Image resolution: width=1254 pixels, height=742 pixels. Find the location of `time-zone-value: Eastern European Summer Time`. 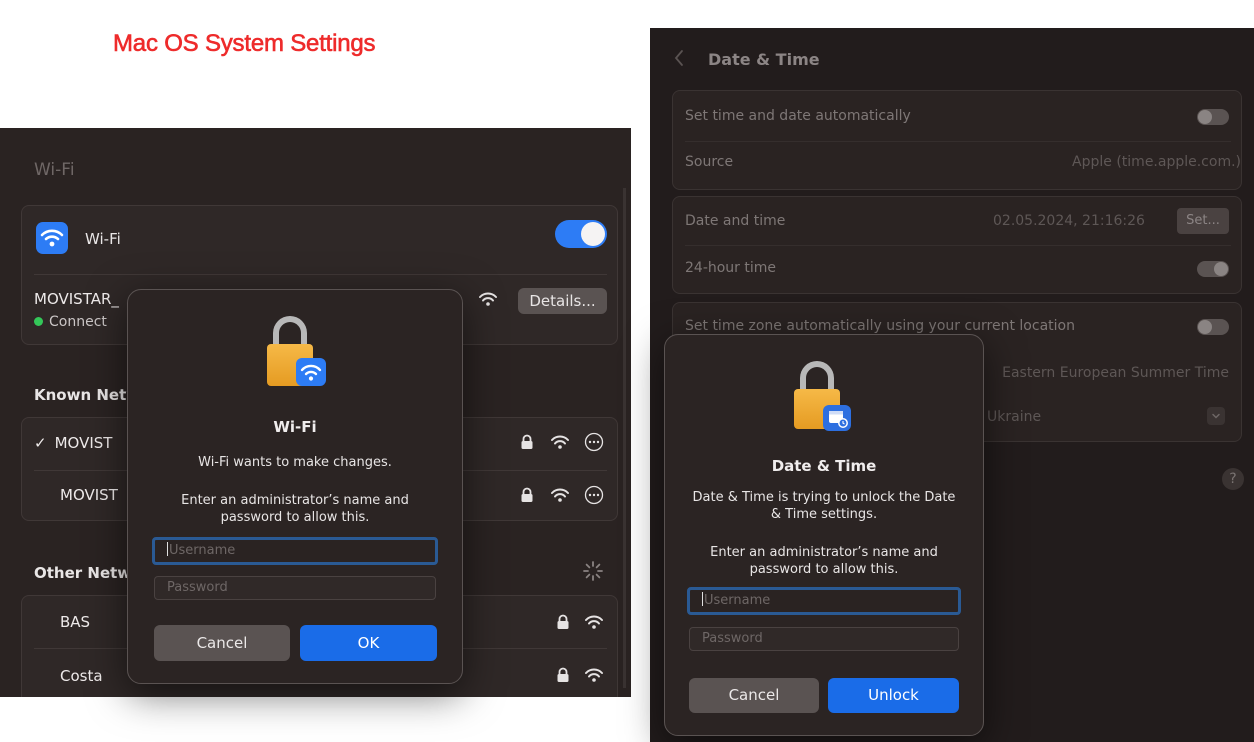

time-zone-value: Eastern European Summer Time is located at coordinates (1115, 373).